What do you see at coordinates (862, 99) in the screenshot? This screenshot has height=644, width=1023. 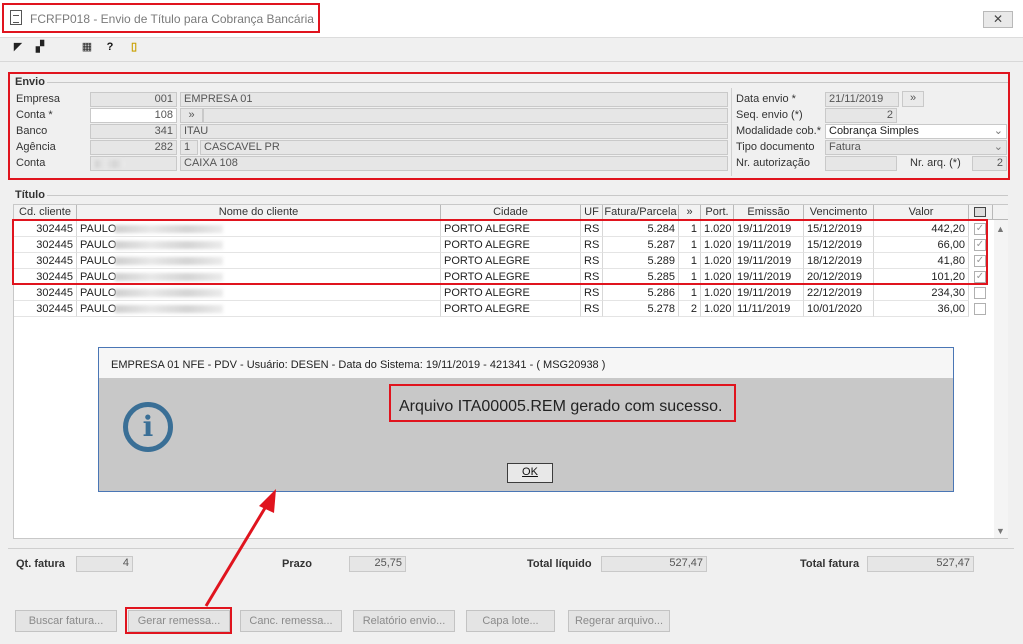 I see `data-envio-input: 21/11/2019` at bounding box center [862, 99].